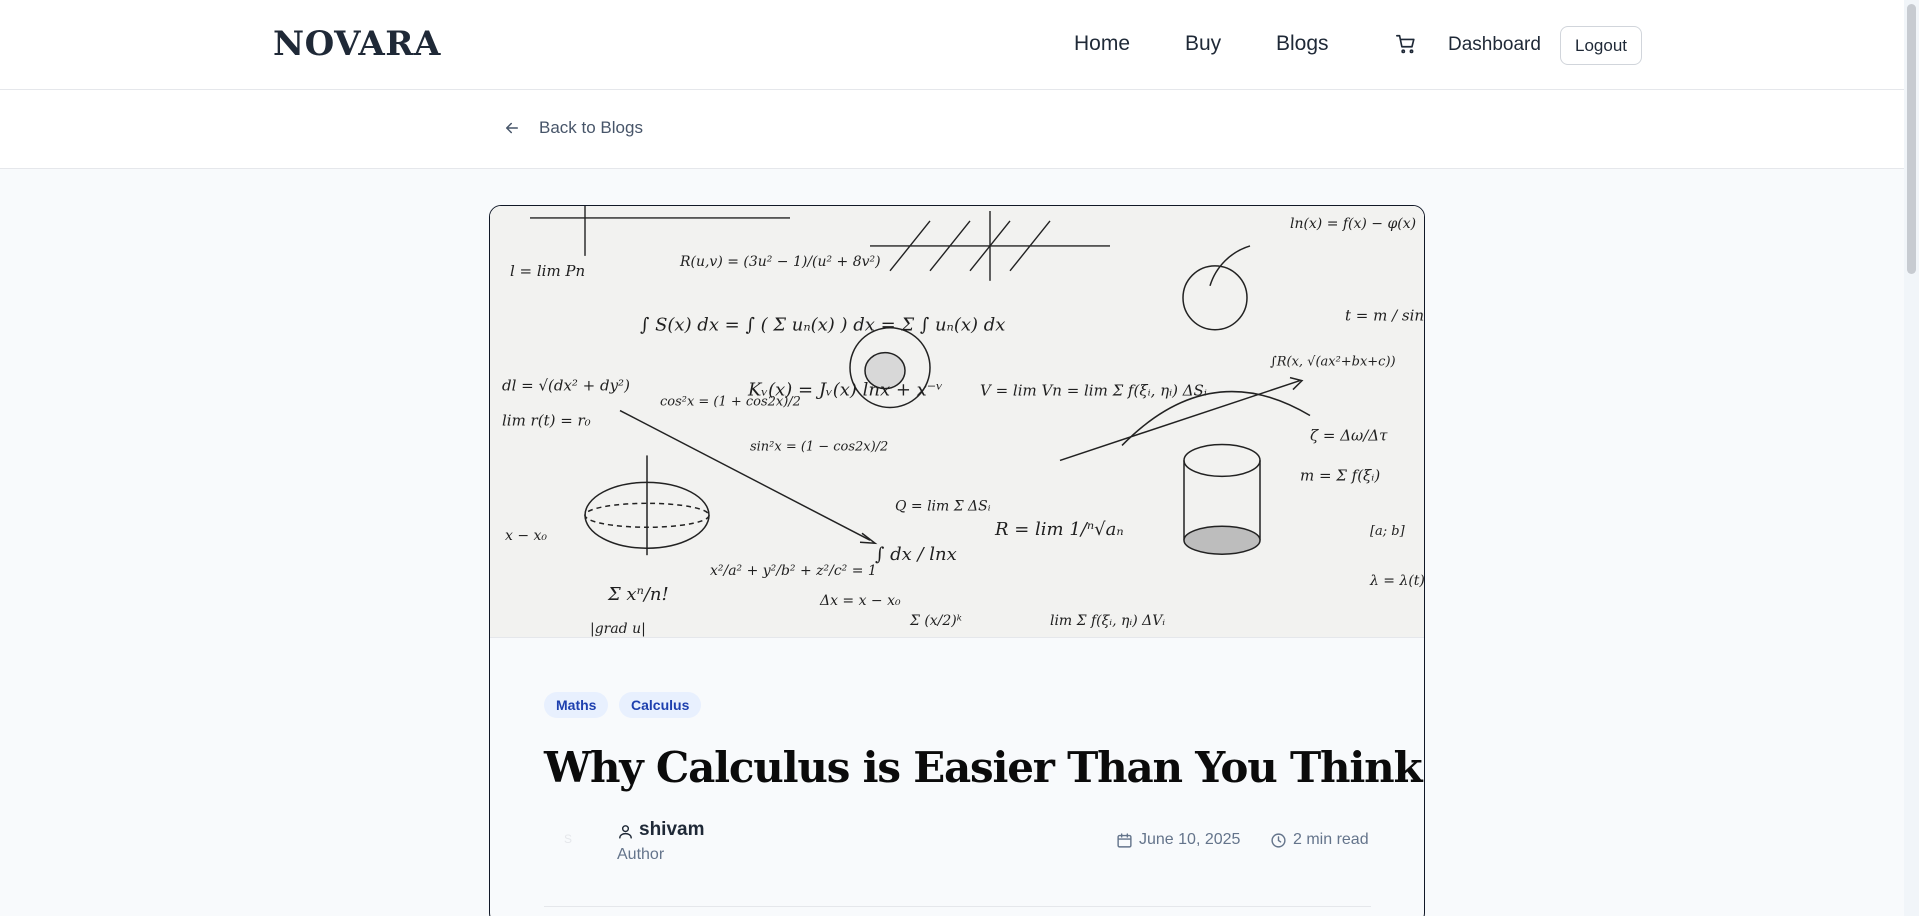  Describe the element at coordinates (1331, 839) in the screenshot. I see `read-time-text: 2 min read` at that location.